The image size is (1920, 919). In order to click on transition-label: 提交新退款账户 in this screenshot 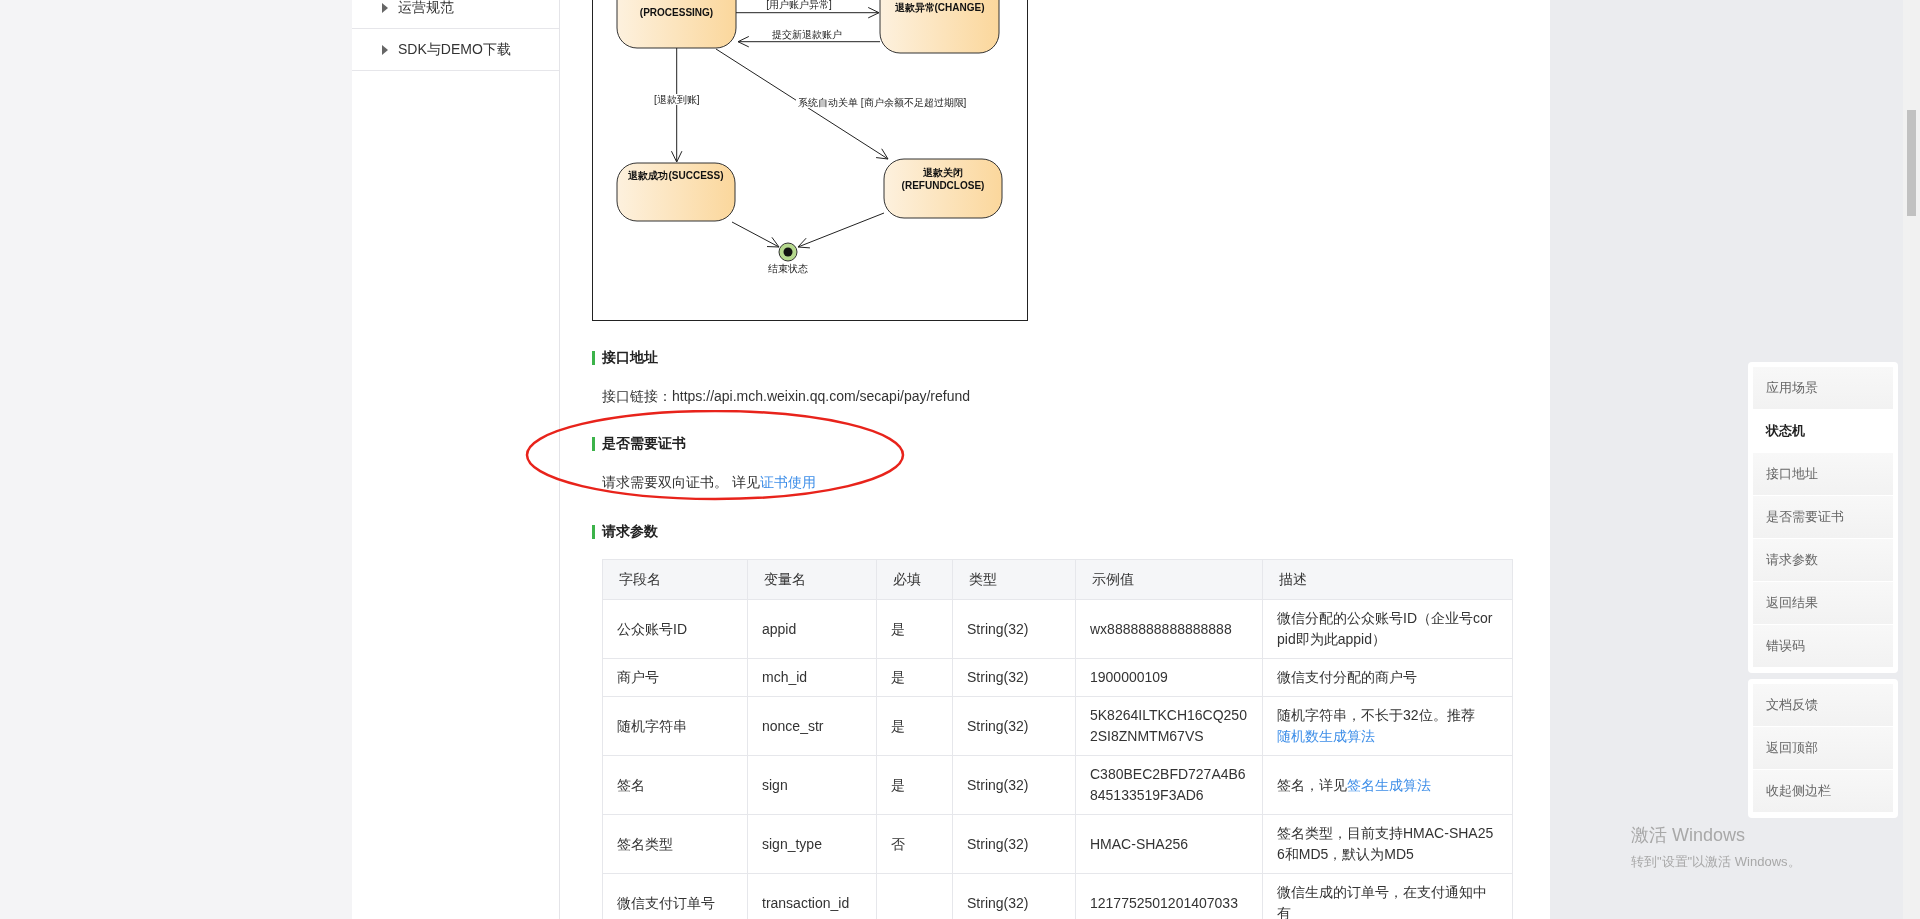, I will do `click(807, 34)`.